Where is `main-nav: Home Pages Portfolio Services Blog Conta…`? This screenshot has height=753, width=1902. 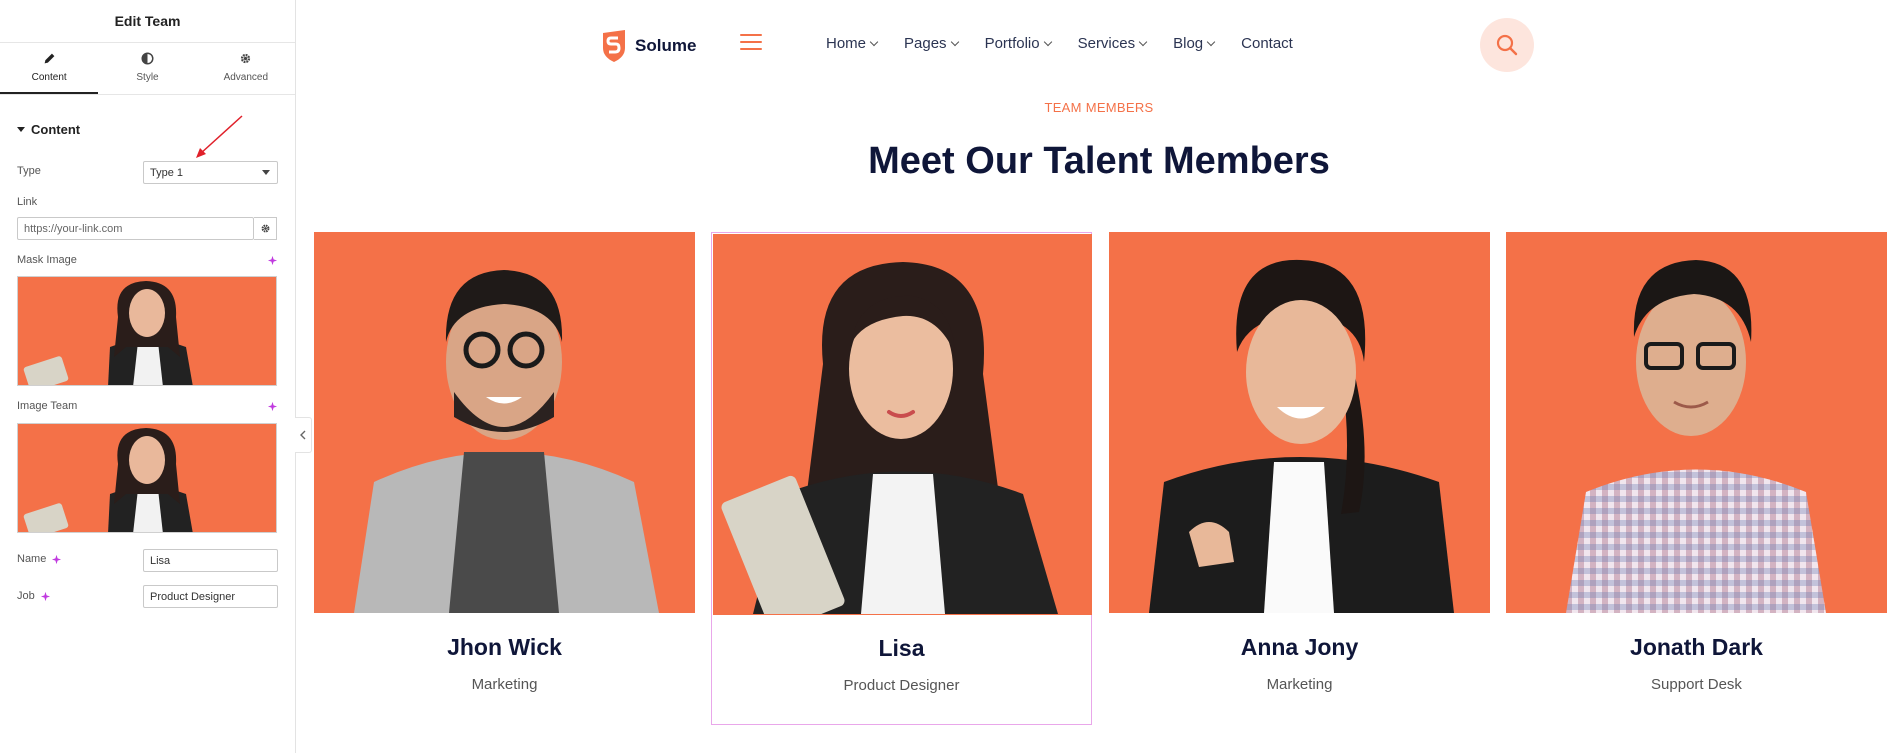 main-nav: Home Pages Portfolio Services Blog Conta… is located at coordinates (1073, 43).